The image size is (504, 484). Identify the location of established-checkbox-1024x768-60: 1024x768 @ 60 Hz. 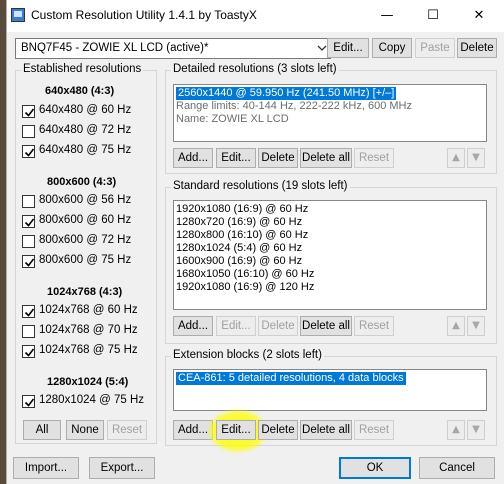
(87, 311).